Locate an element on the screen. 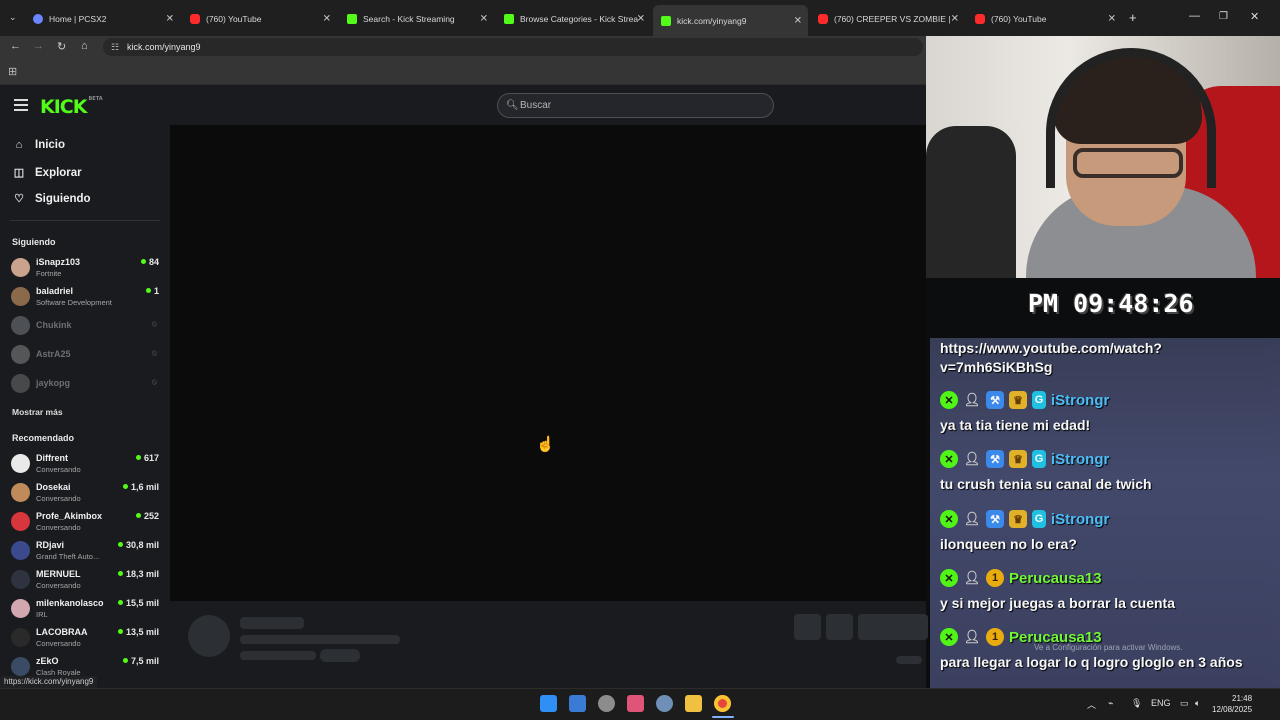  chat-message: ya ta tia tiene mi edad! is located at coordinates (1015, 425).